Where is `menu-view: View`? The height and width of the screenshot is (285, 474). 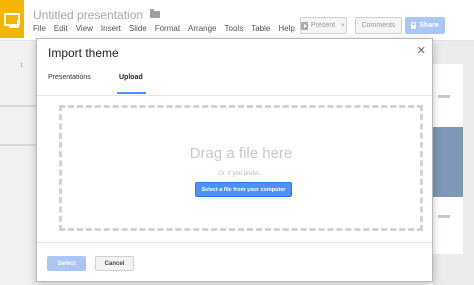
menu-view: View is located at coordinates (84, 28).